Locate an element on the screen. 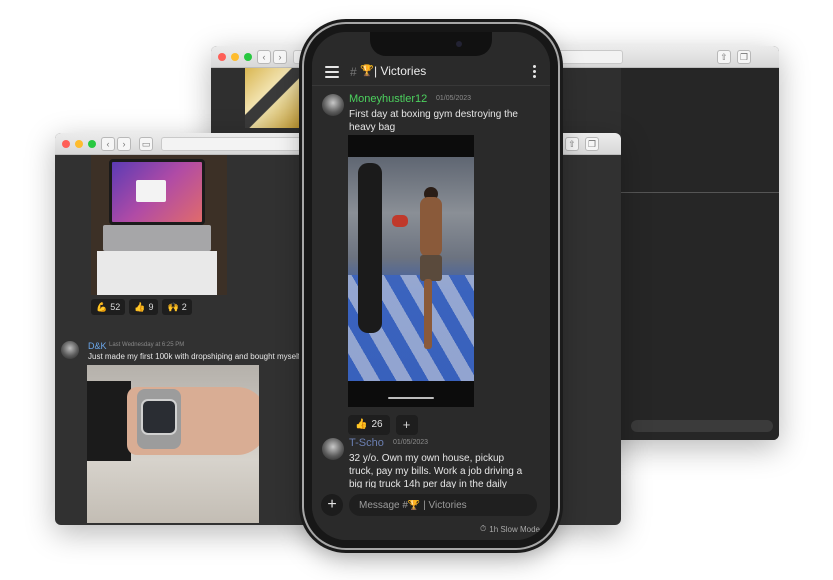  reaction-button: 💪 52 is located at coordinates (108, 307).